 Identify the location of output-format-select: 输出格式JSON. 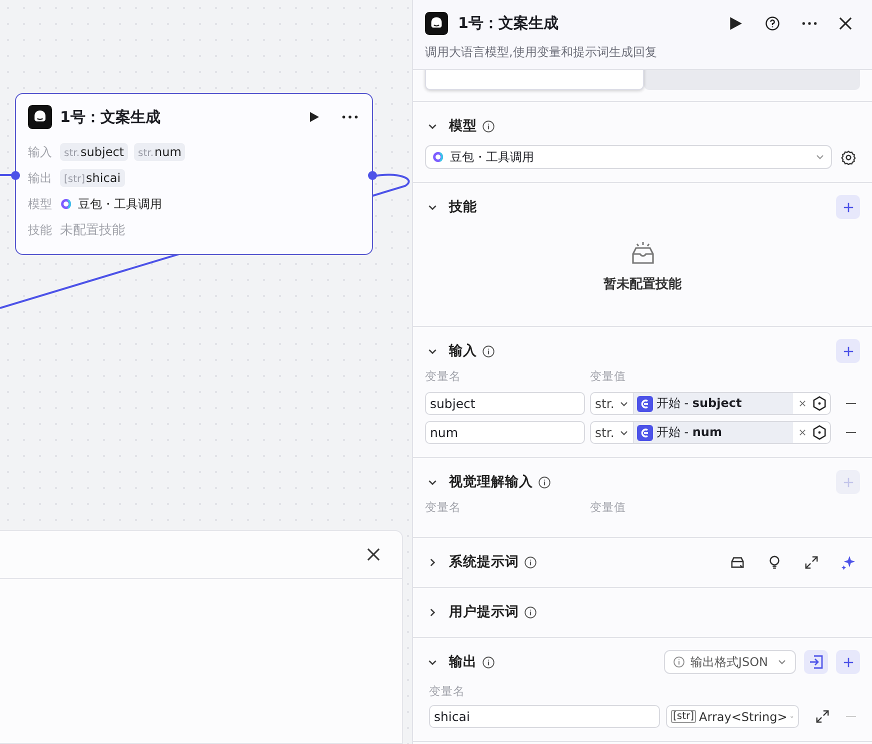
(730, 662).